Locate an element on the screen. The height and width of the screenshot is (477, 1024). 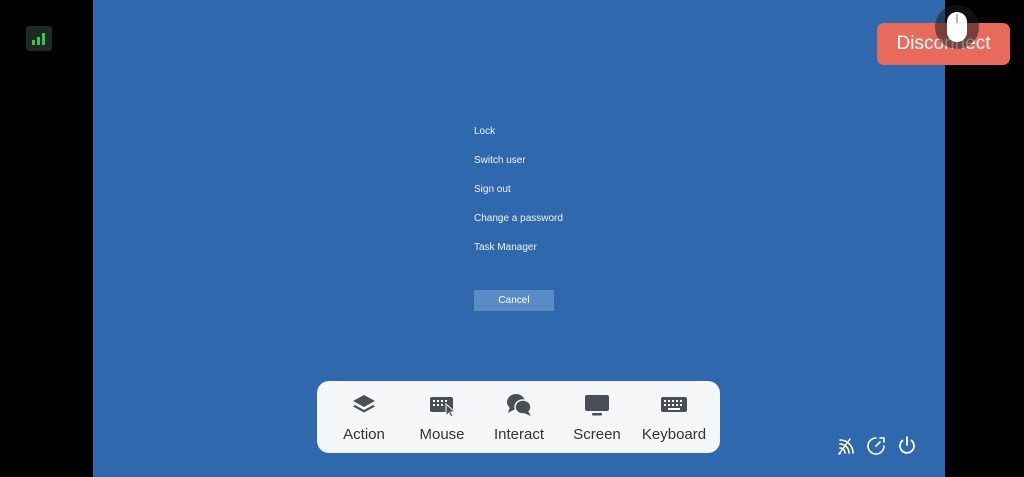
toolbar-keyboard-label: Keyboard is located at coordinates (674, 434).